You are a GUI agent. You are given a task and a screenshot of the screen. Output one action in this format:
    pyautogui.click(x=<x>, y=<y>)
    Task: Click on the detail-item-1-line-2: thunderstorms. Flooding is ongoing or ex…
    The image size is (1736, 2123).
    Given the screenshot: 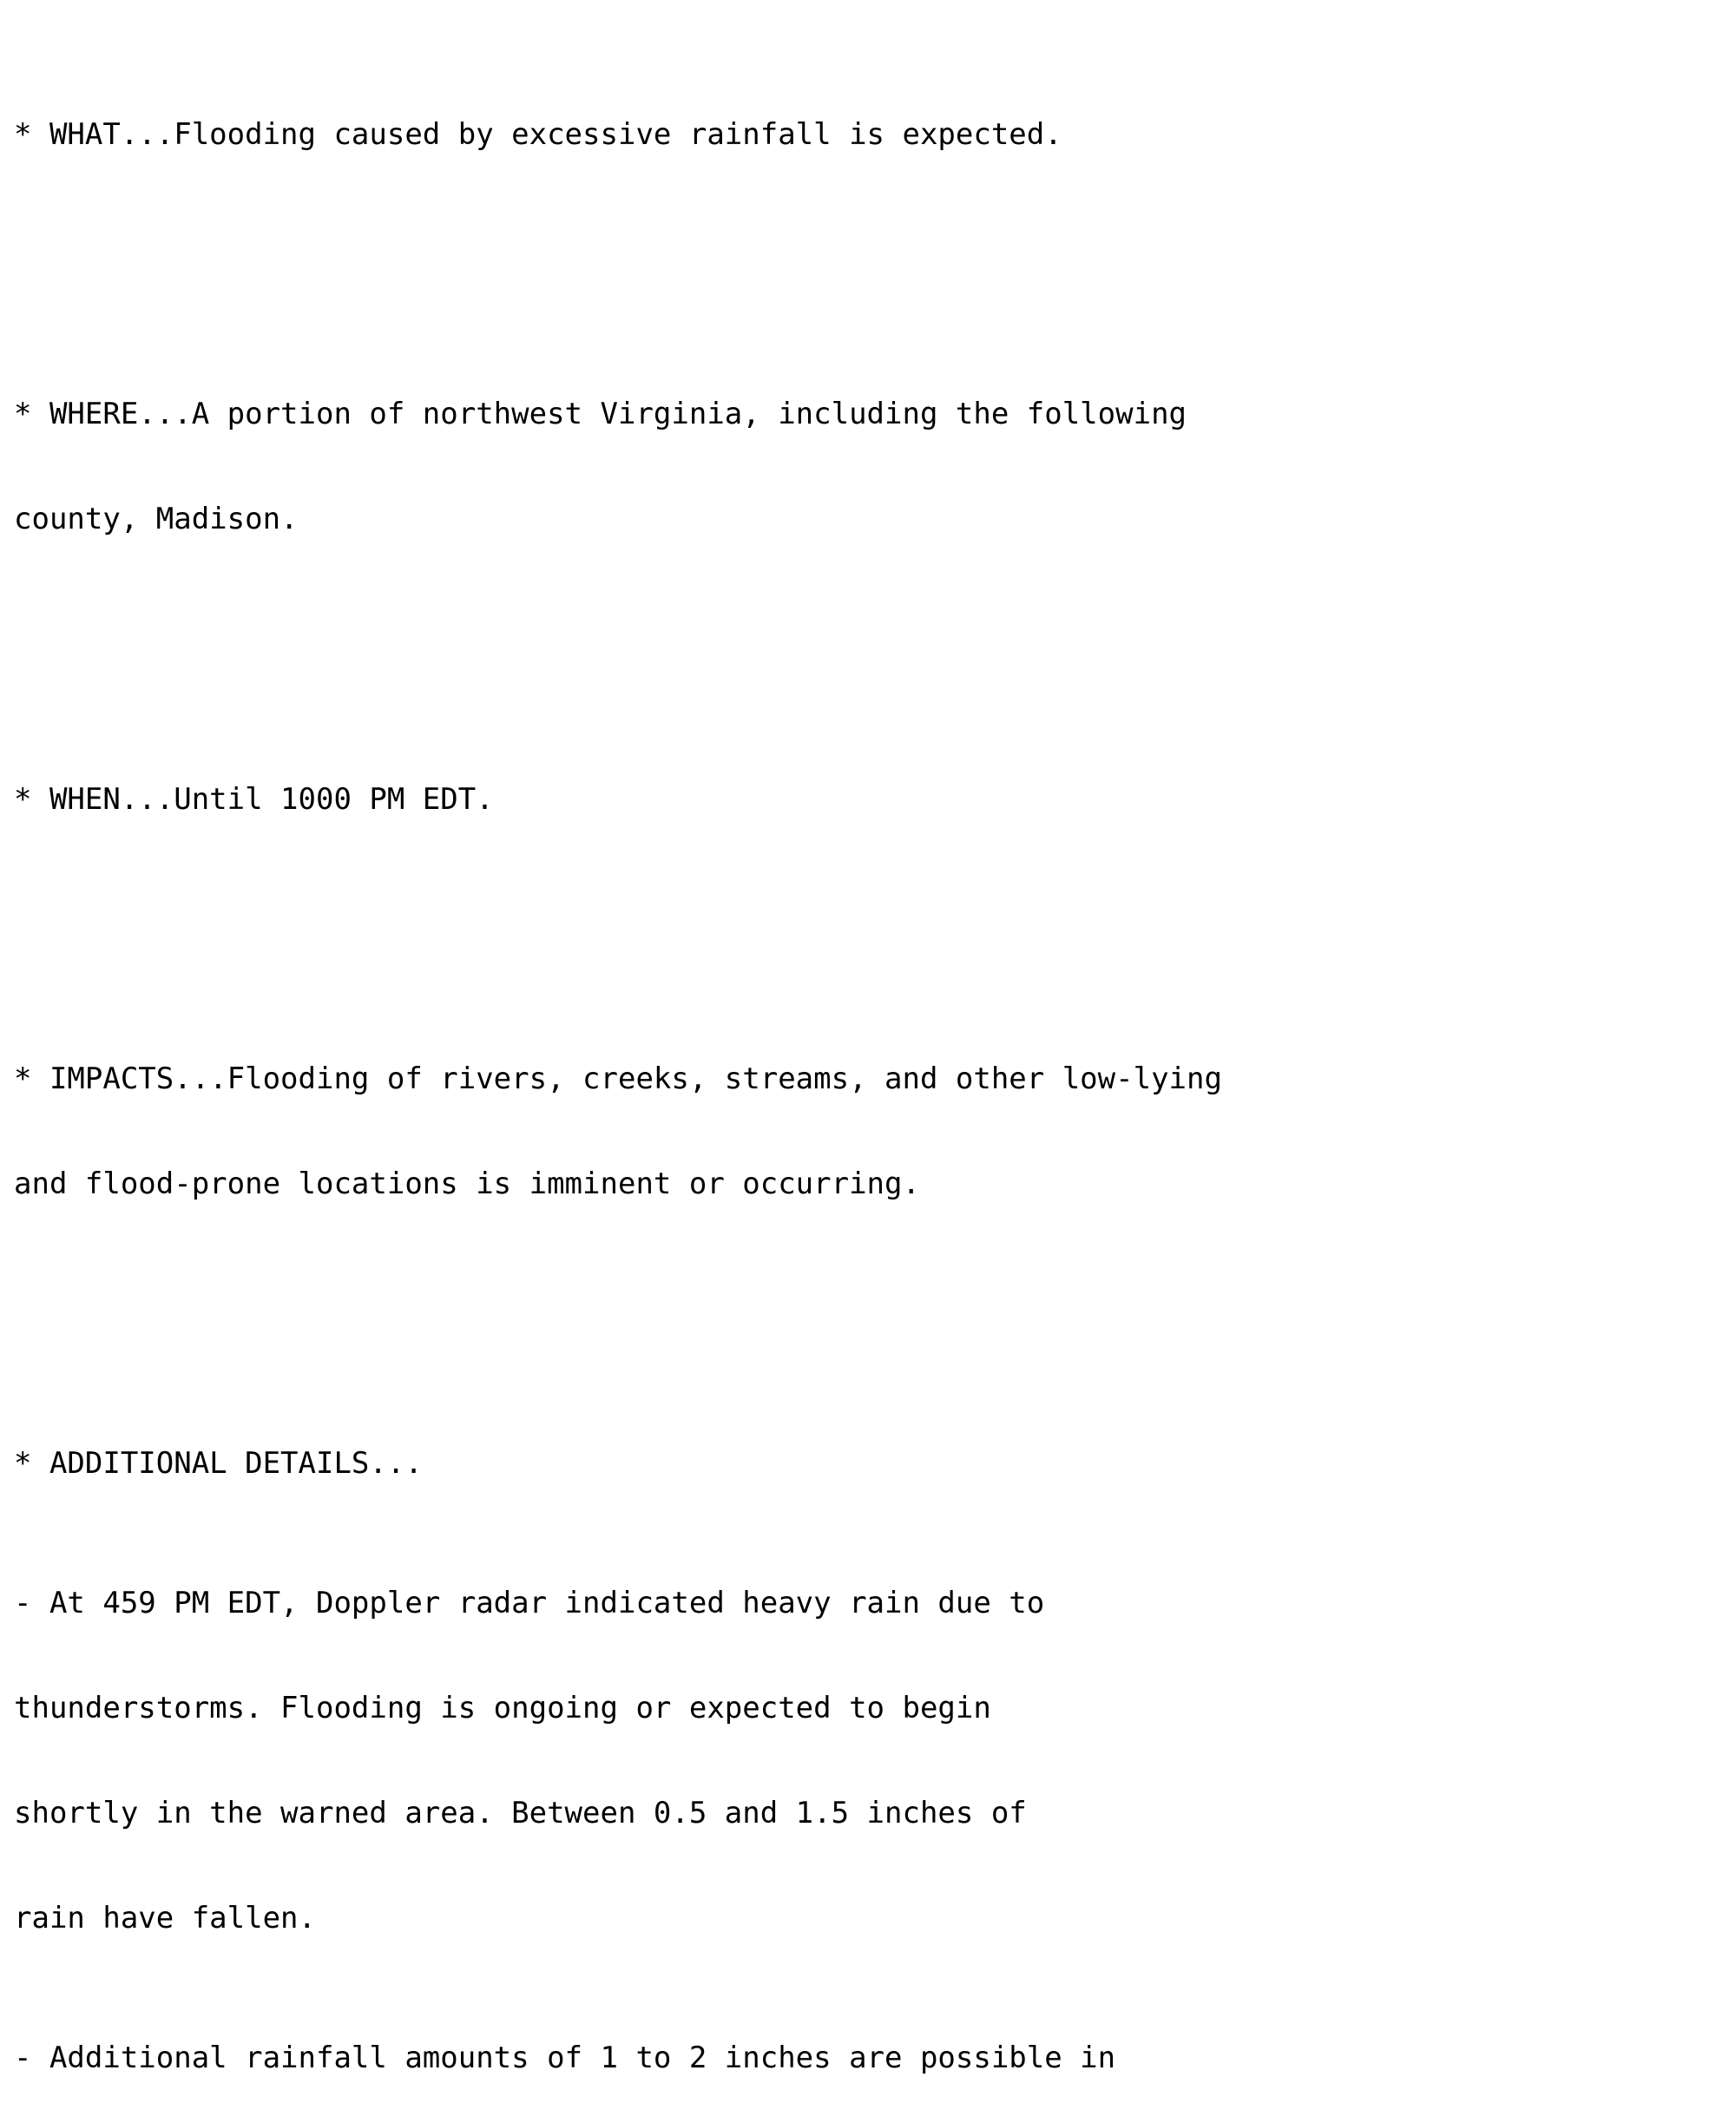 What is the action you would take?
    pyautogui.click(x=502, y=1708)
    